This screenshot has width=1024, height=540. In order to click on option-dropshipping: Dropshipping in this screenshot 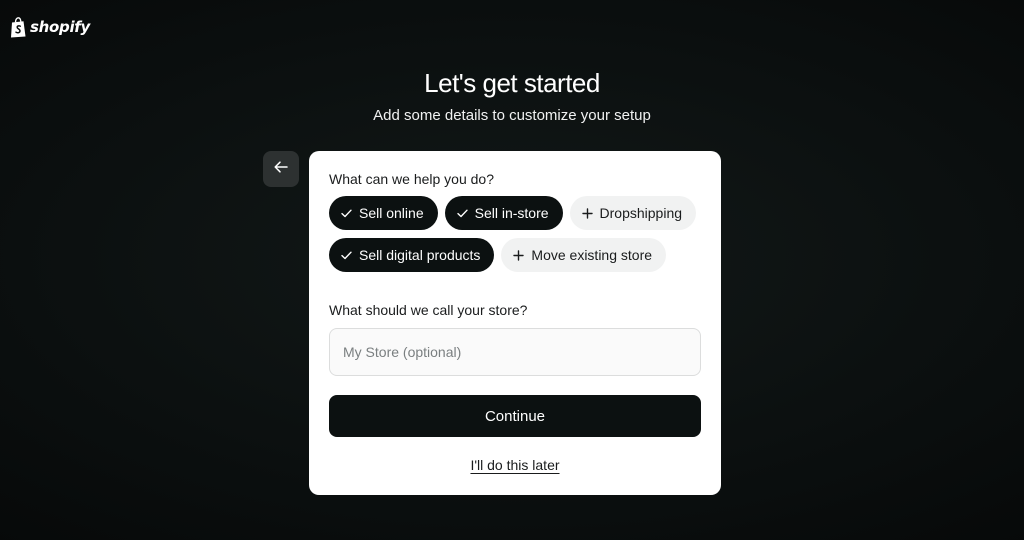, I will do `click(633, 213)`.